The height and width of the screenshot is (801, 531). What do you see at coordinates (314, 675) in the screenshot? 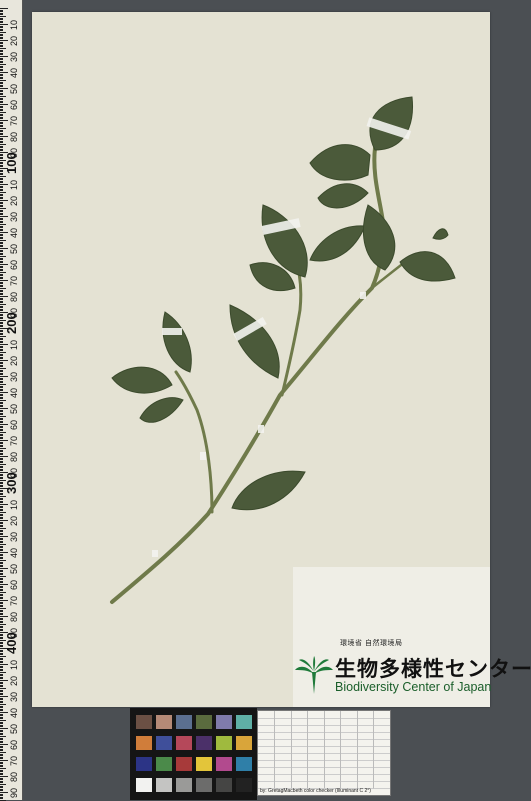
I see `plant-sprout-logo-icon` at bounding box center [314, 675].